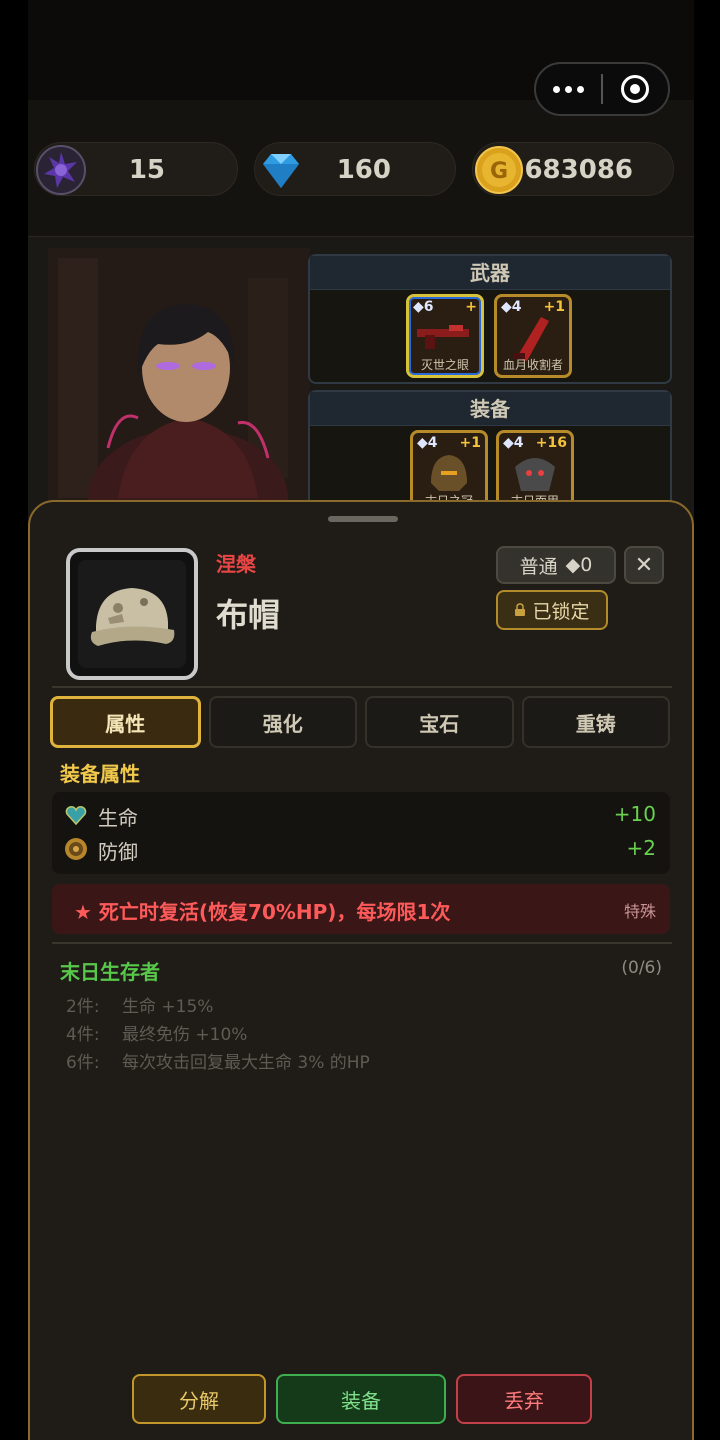  I want to click on gear-slot-2-plus: +16, so click(551, 443).